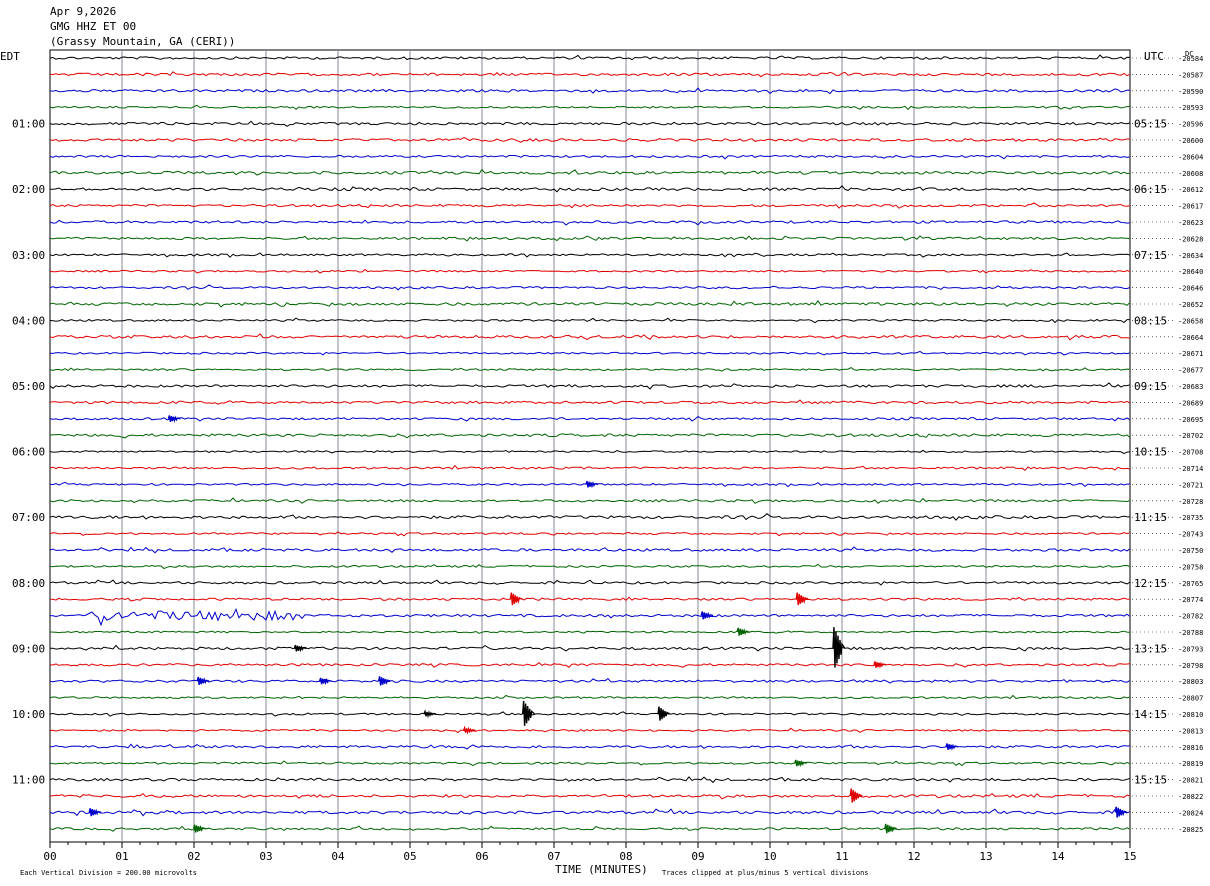 The image size is (1210, 886). I want to click on dc-offset-label: -20821, so click(1190, 781).